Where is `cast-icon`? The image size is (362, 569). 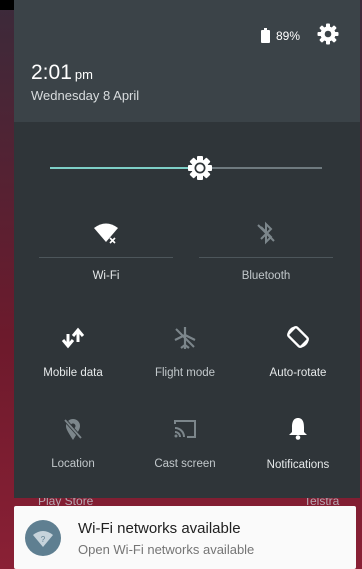 cast-icon is located at coordinates (185, 429).